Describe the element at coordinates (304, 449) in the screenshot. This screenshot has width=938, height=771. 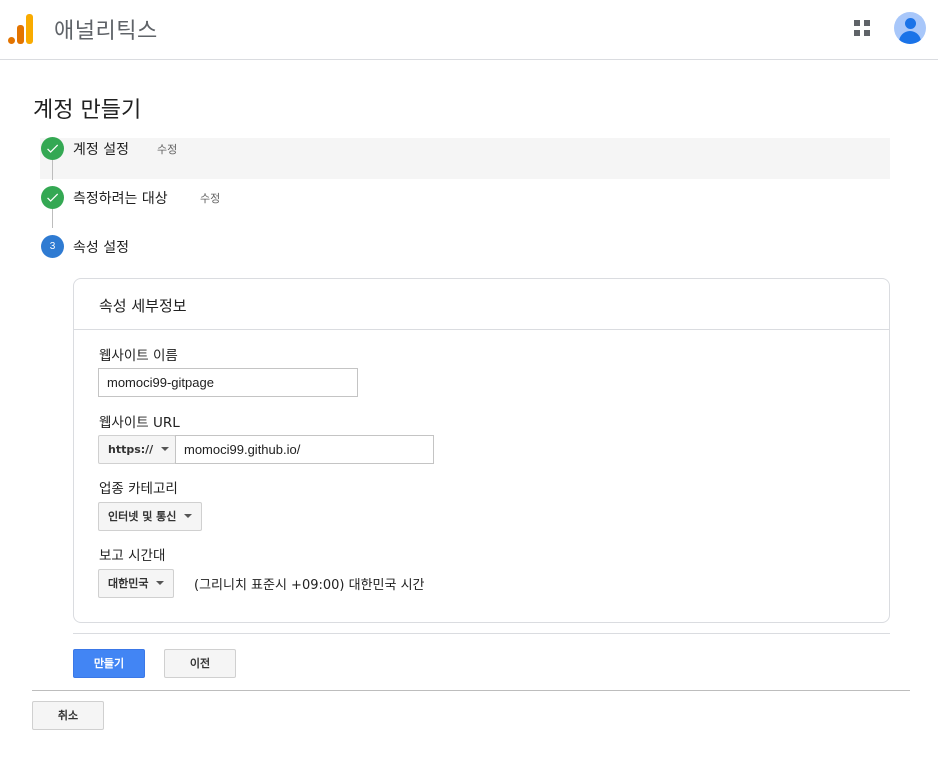
I see `website-url-input` at that location.